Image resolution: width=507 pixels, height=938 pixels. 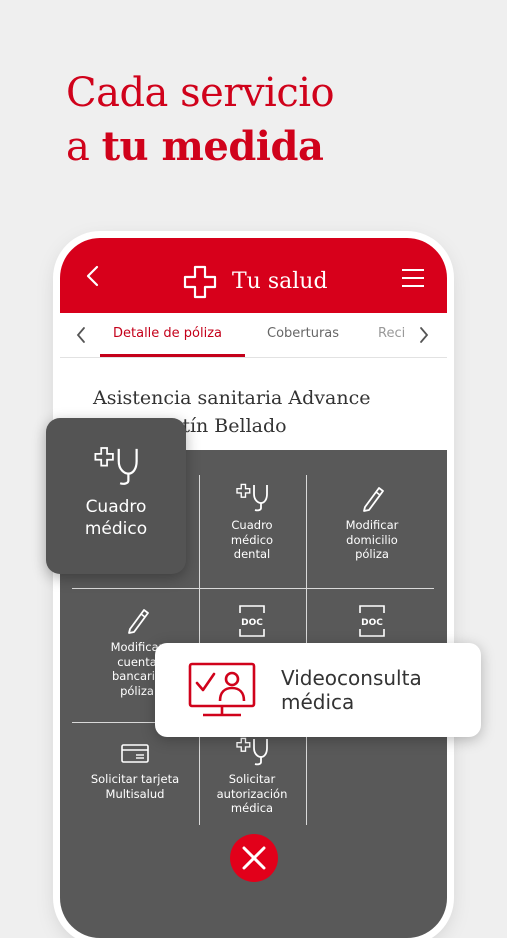 I want to click on health-cross-logo-icon, so click(x=200, y=282).